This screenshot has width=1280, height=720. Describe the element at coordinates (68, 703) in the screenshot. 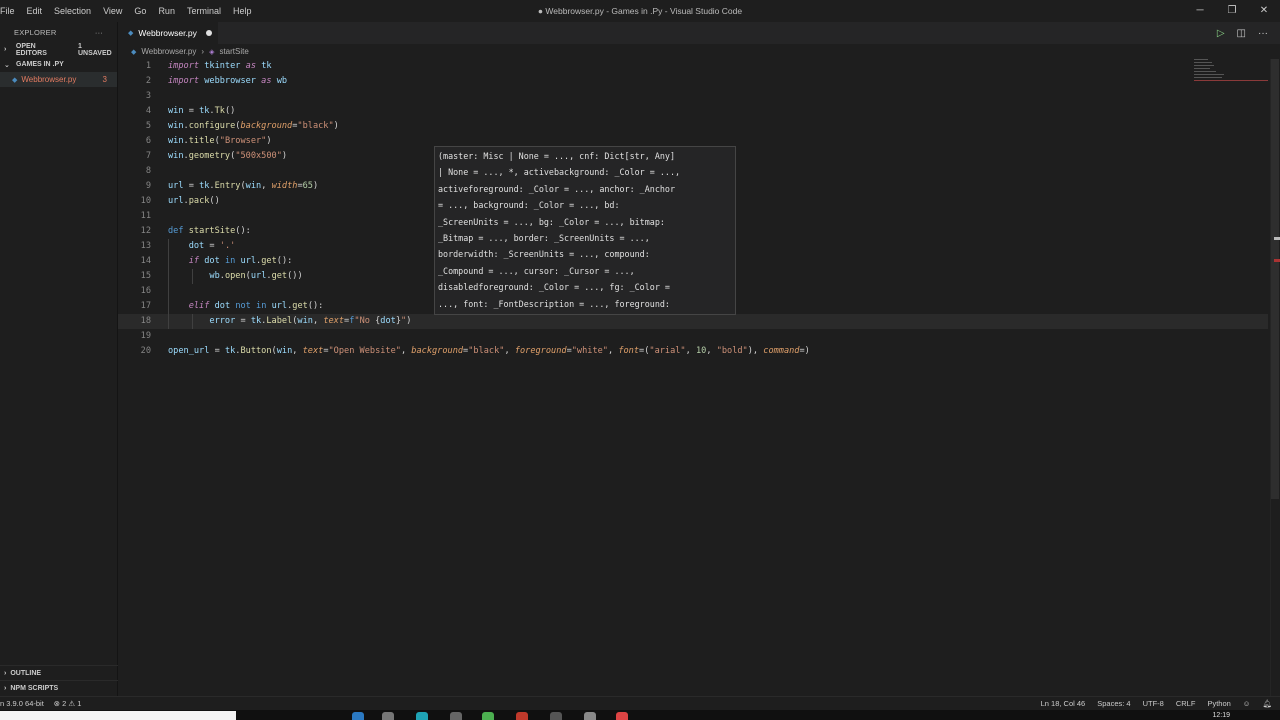

I see `problems-indicator: ⊗ 2 ⚠ 1` at that location.